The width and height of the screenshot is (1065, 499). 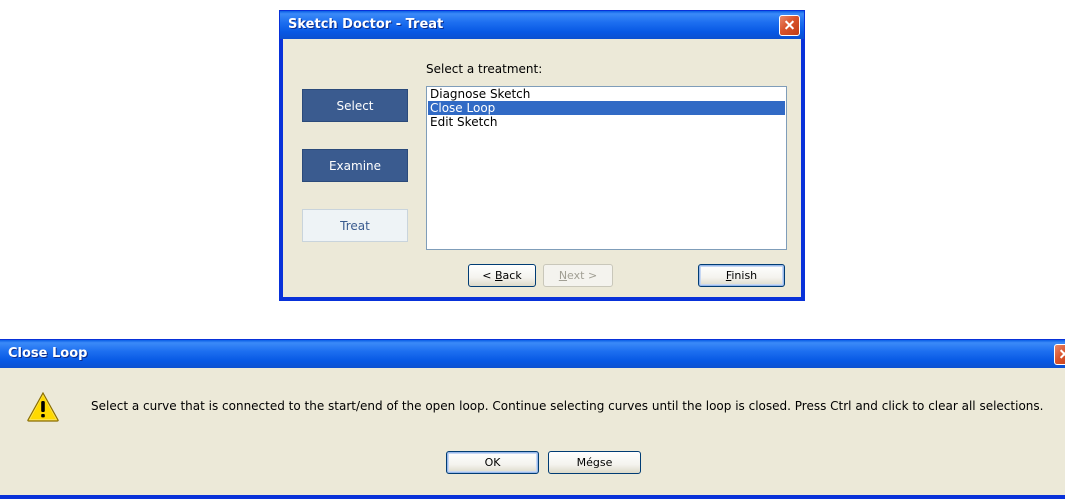 I want to click on cancel-button: Mégse, so click(x=594, y=462).